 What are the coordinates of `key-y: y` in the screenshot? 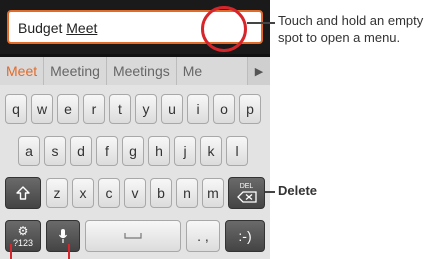 It's located at (146, 109).